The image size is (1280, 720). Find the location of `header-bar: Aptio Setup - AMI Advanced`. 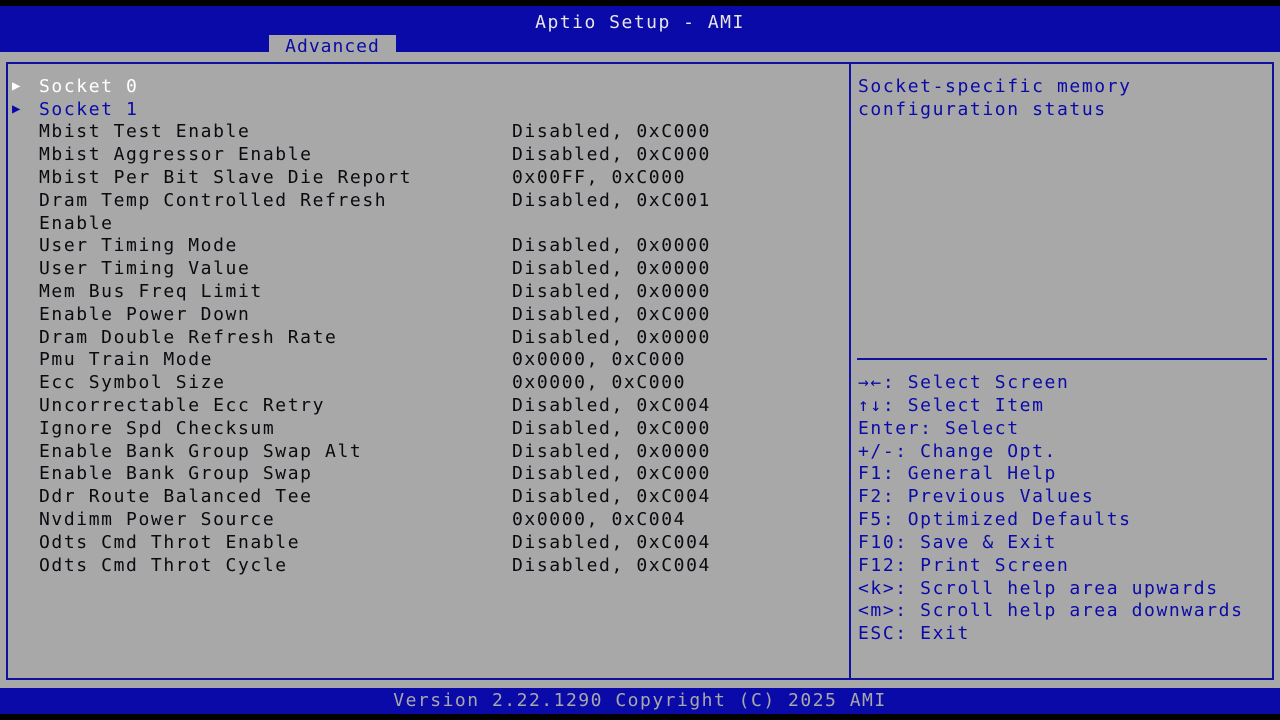

header-bar: Aptio Setup - AMI Advanced is located at coordinates (640, 32).